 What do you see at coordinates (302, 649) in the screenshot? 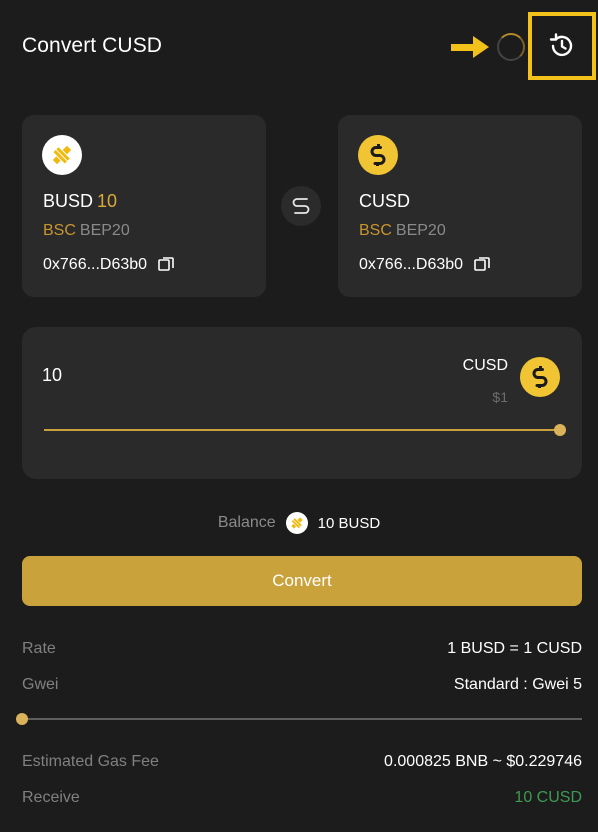
I see `rate-row: Rate 1 BUSD = 1 CUSD` at bounding box center [302, 649].